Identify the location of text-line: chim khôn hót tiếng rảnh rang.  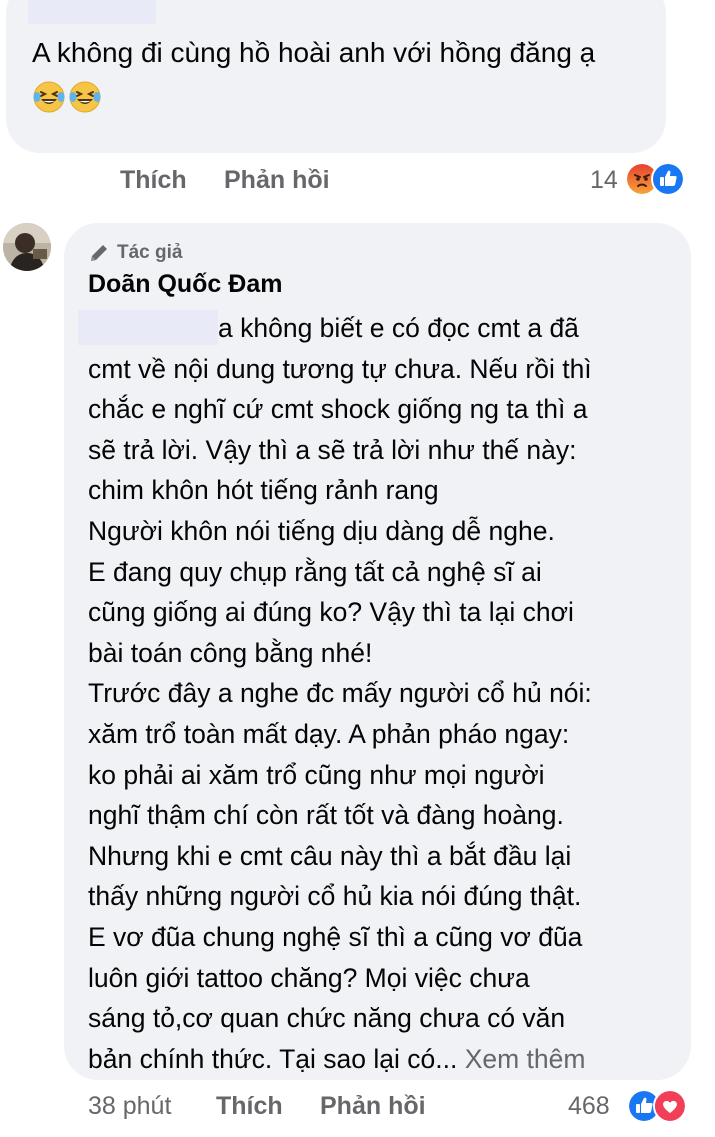
(263, 490).